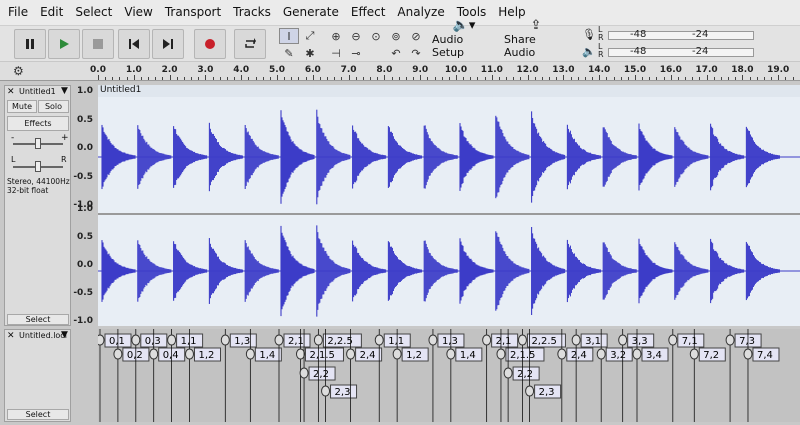 This screenshot has height=425, width=800. I want to click on gain-slider-thumb, so click(38, 143).